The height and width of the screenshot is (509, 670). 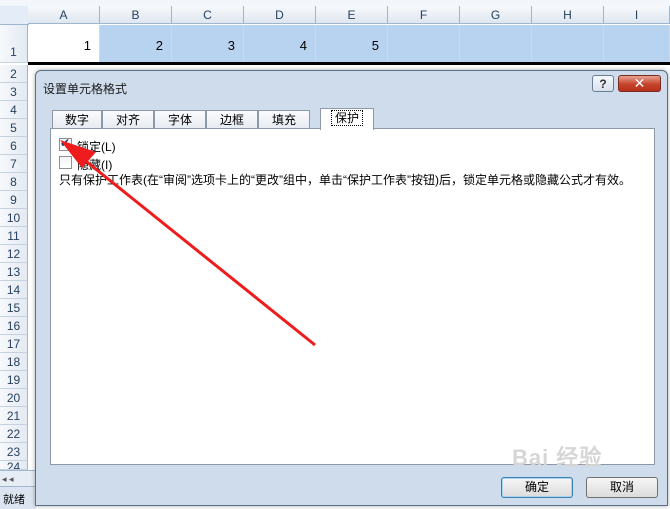 I want to click on row-header-5: 5, so click(x=14, y=128).